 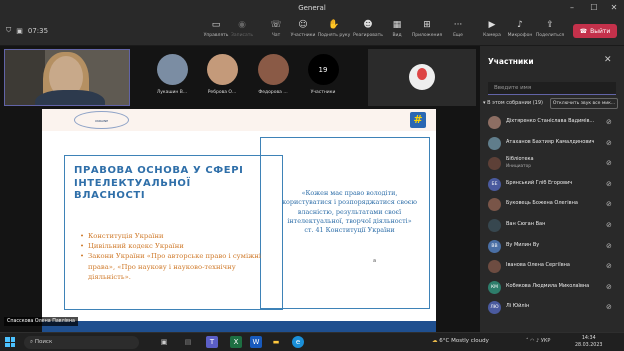 I want to click on pinned-video-tile, so click(x=422, y=77).